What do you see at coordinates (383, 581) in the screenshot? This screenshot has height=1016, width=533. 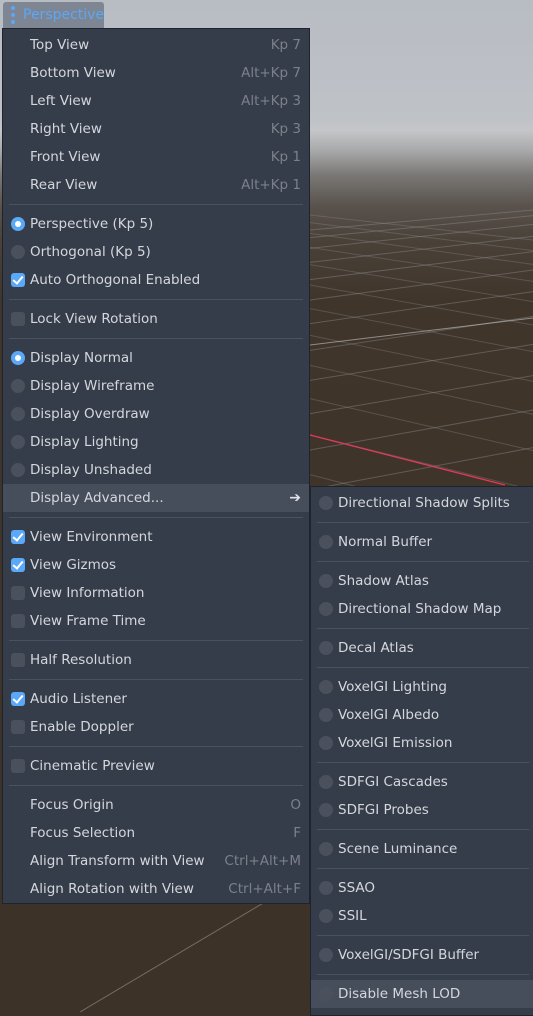 I see `menu-item-label: Shadow Atlas` at bounding box center [383, 581].